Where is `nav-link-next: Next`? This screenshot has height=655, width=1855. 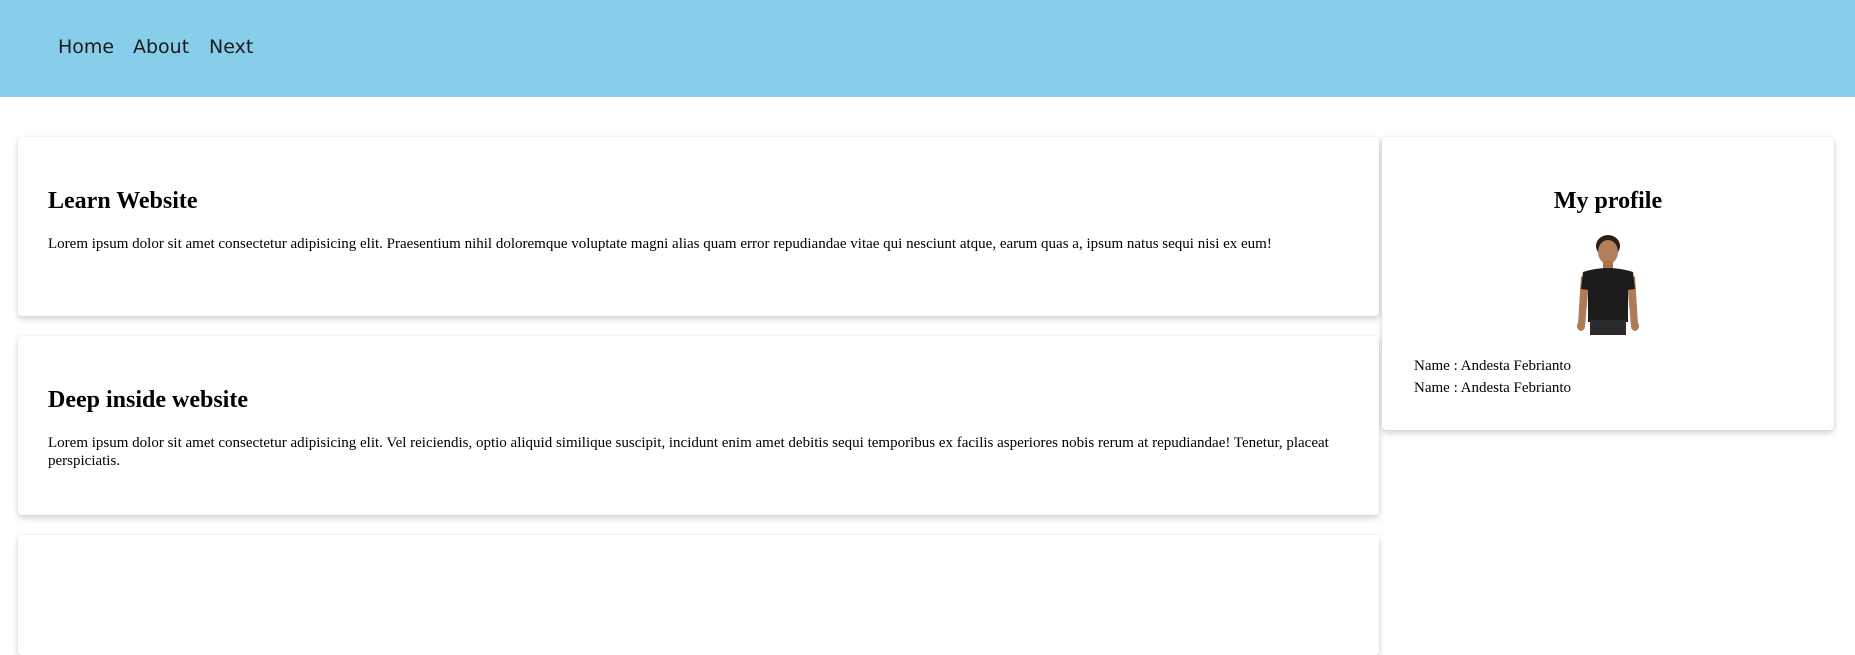
nav-link-next: Next is located at coordinates (231, 47).